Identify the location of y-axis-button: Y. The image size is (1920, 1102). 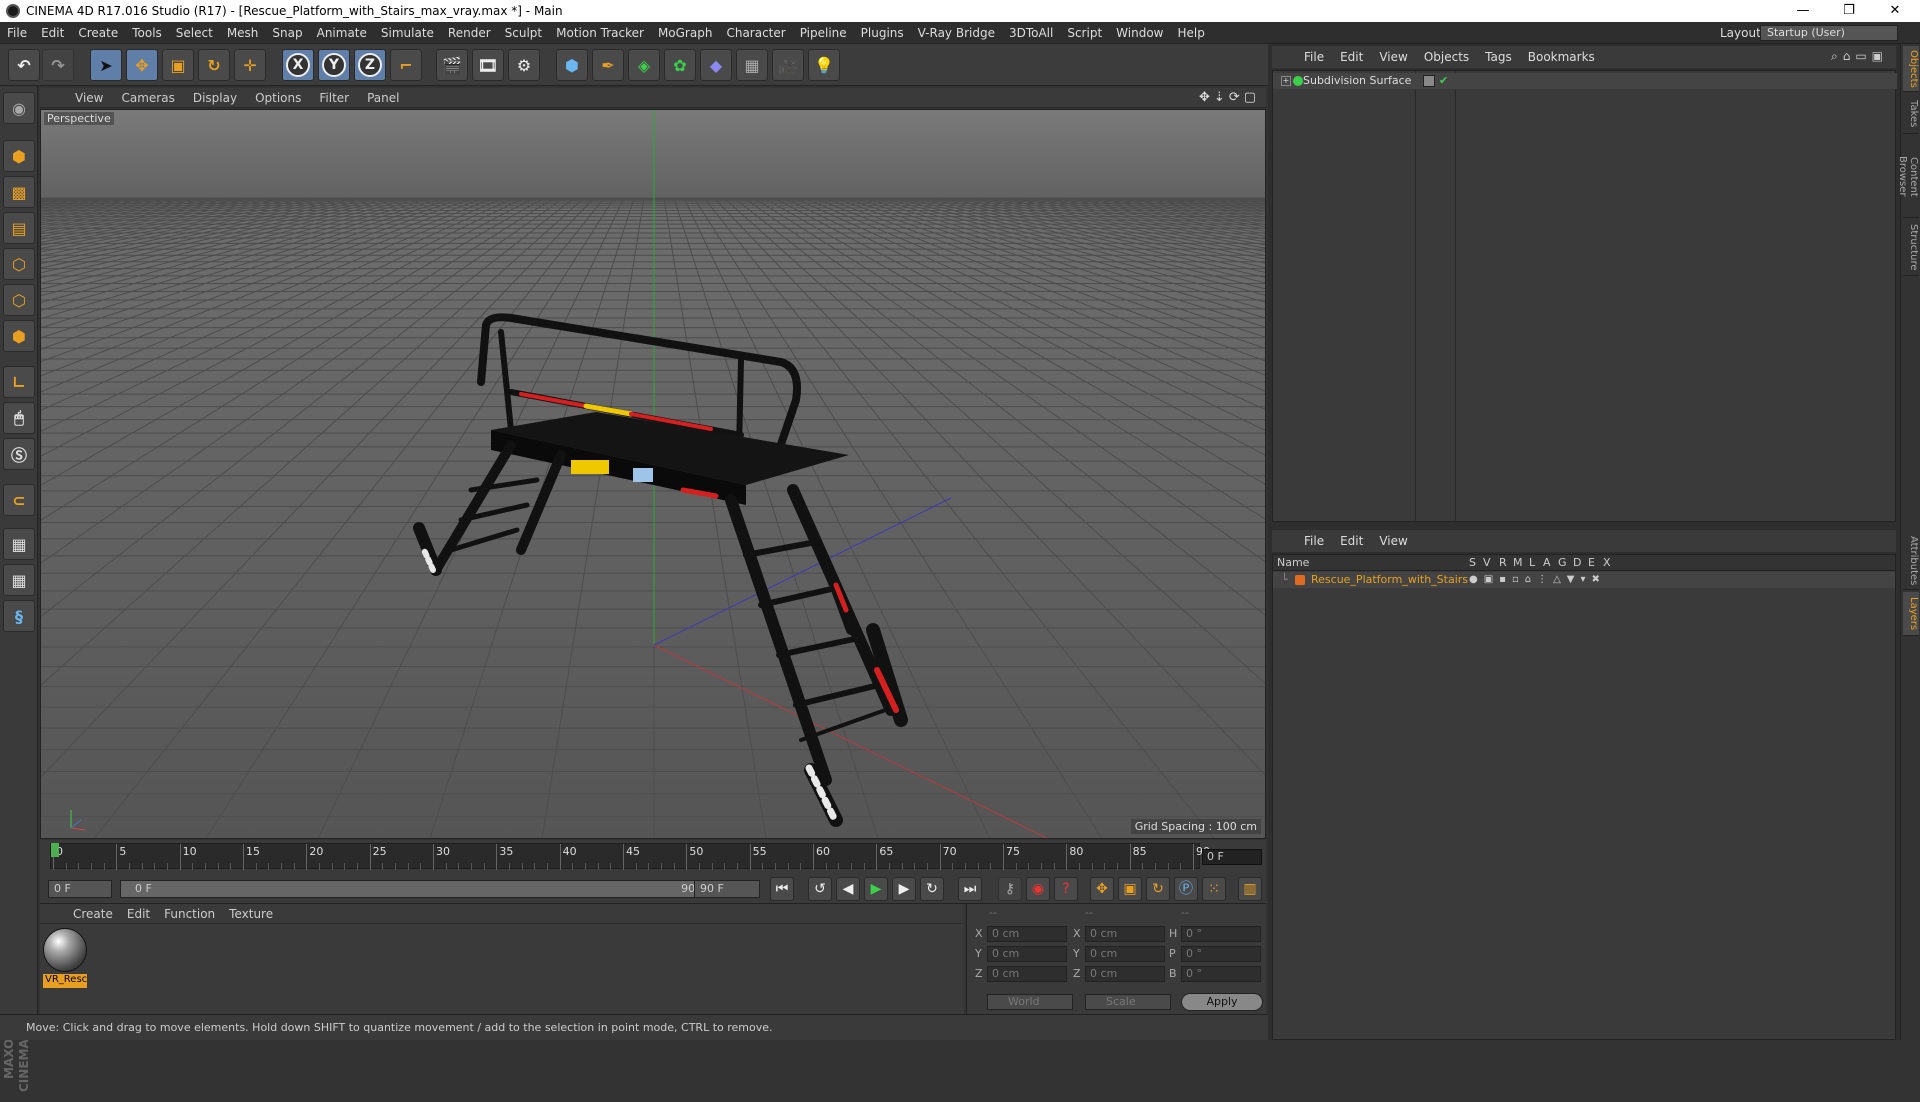
(334, 65).